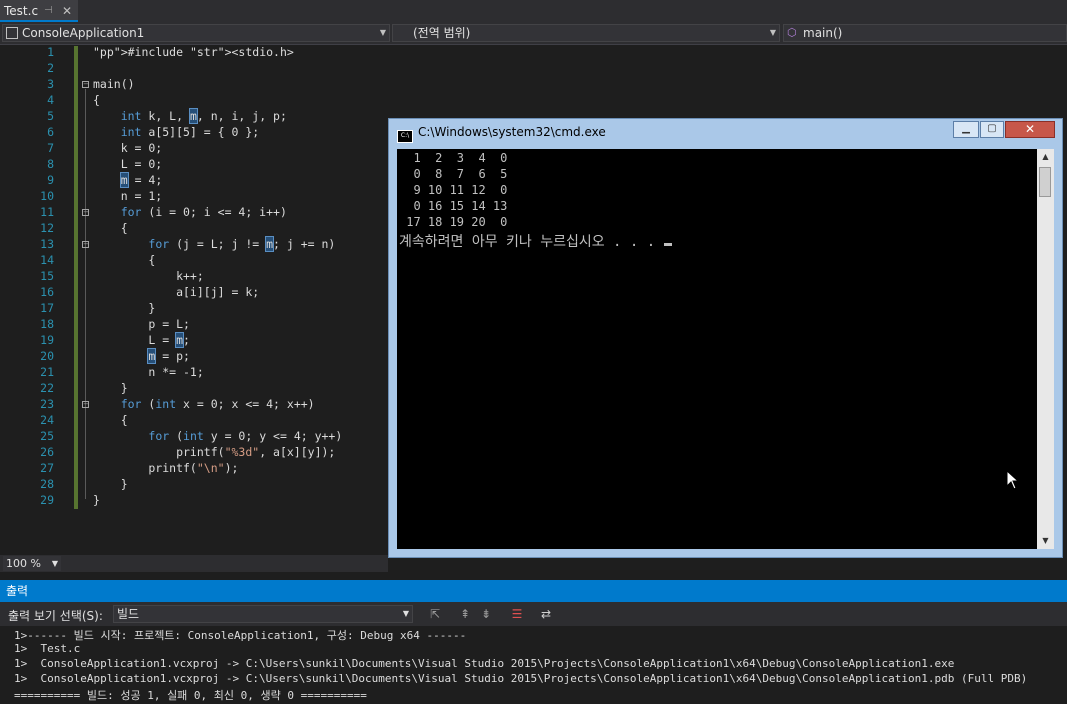 This screenshot has height=704, width=1067. Describe the element at coordinates (465, 614) in the screenshot. I see `previous-message-icon: ⇞` at that location.